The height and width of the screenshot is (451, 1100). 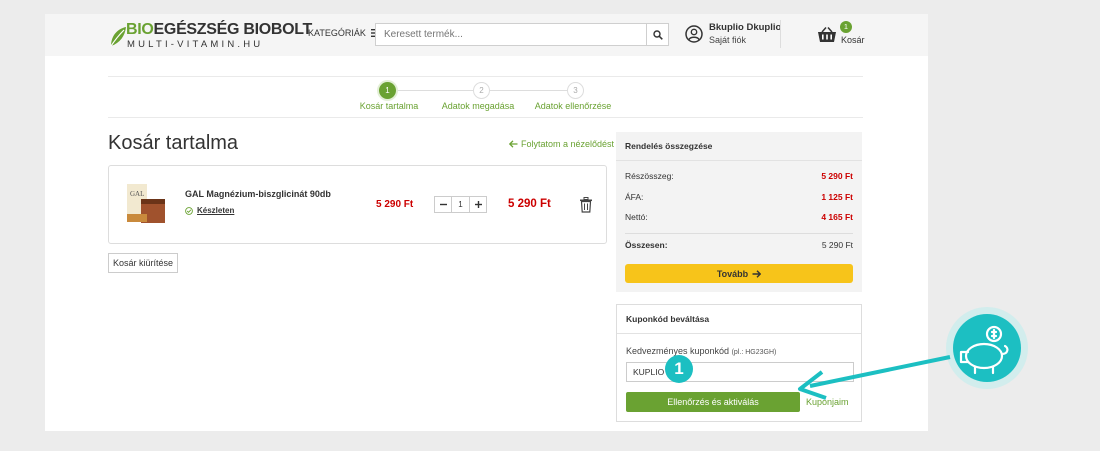 What do you see at coordinates (739, 217) in the screenshot?
I see `summary-row-net: Nettó: 4 165 Ft` at bounding box center [739, 217].